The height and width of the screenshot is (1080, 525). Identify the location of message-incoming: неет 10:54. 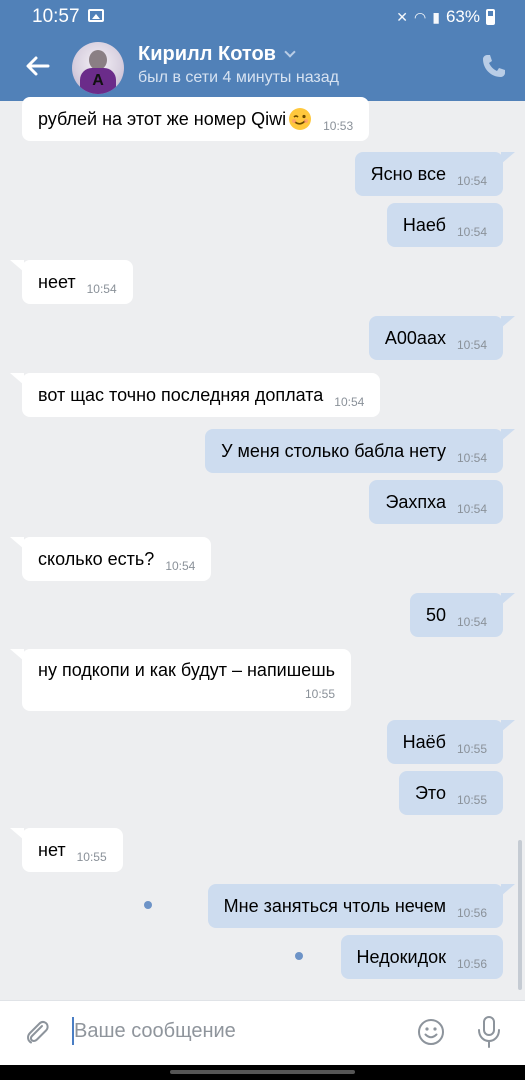
(77, 282).